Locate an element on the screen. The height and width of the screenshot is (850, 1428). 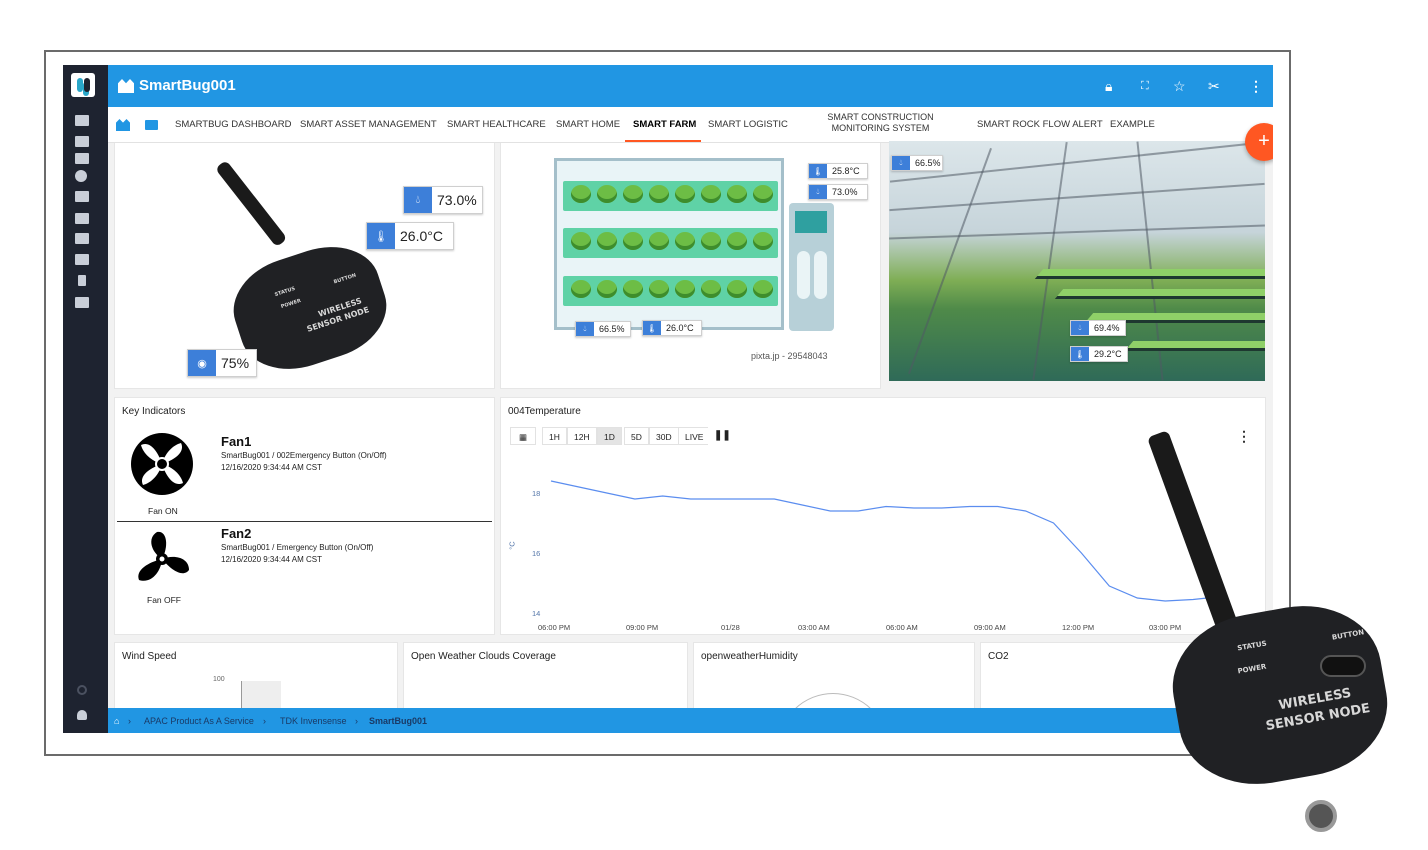
farm-hum-bottom: 66.5% is located at coordinates (612, 329).